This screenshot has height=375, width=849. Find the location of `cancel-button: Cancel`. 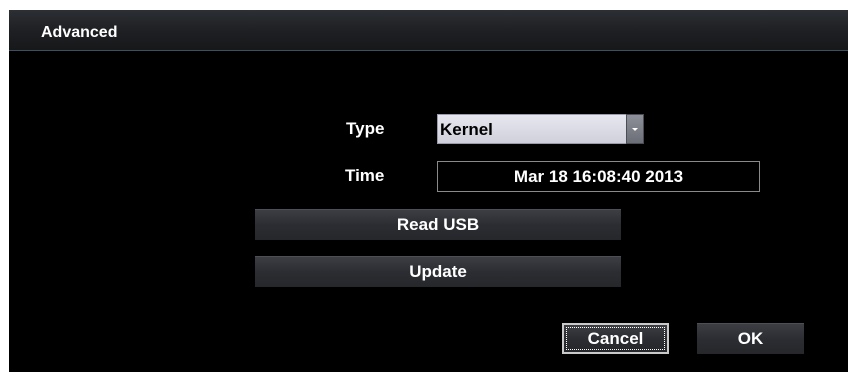

cancel-button: Cancel is located at coordinates (615, 338).